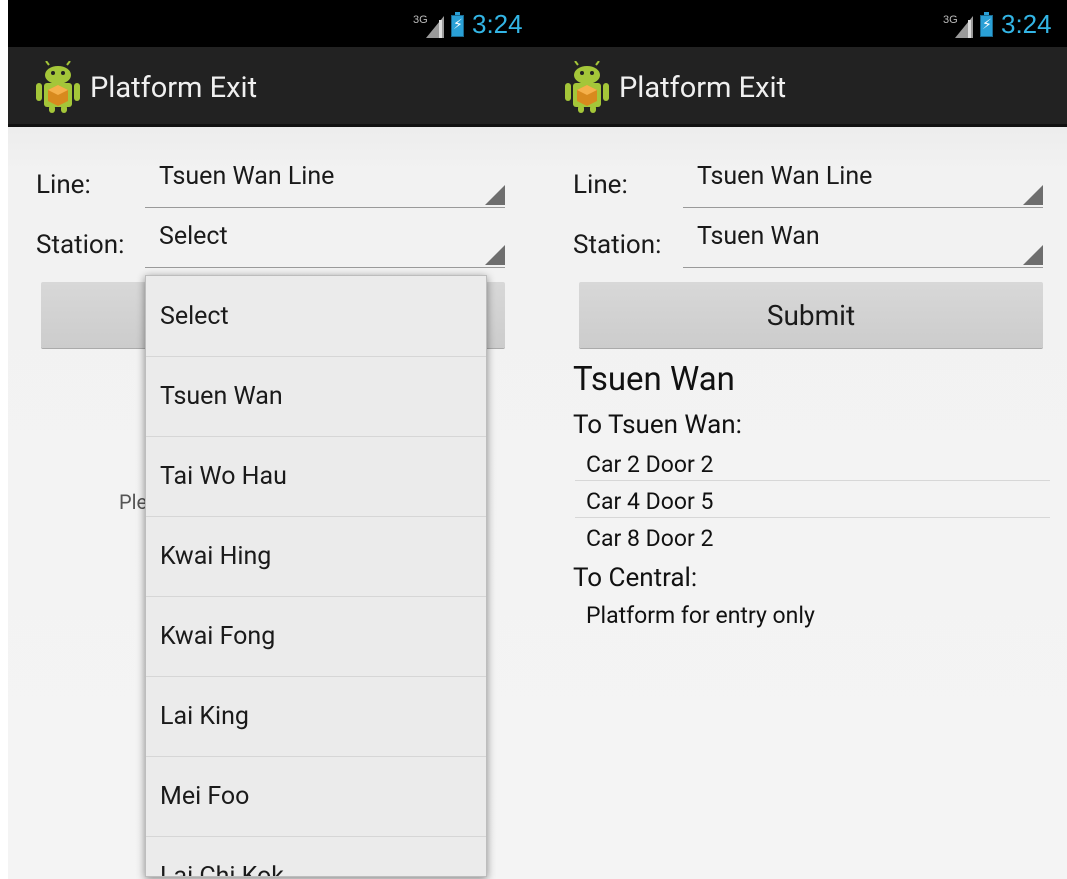  What do you see at coordinates (316, 396) in the screenshot?
I see `dropdown-option: Tsuen Wan` at bounding box center [316, 396].